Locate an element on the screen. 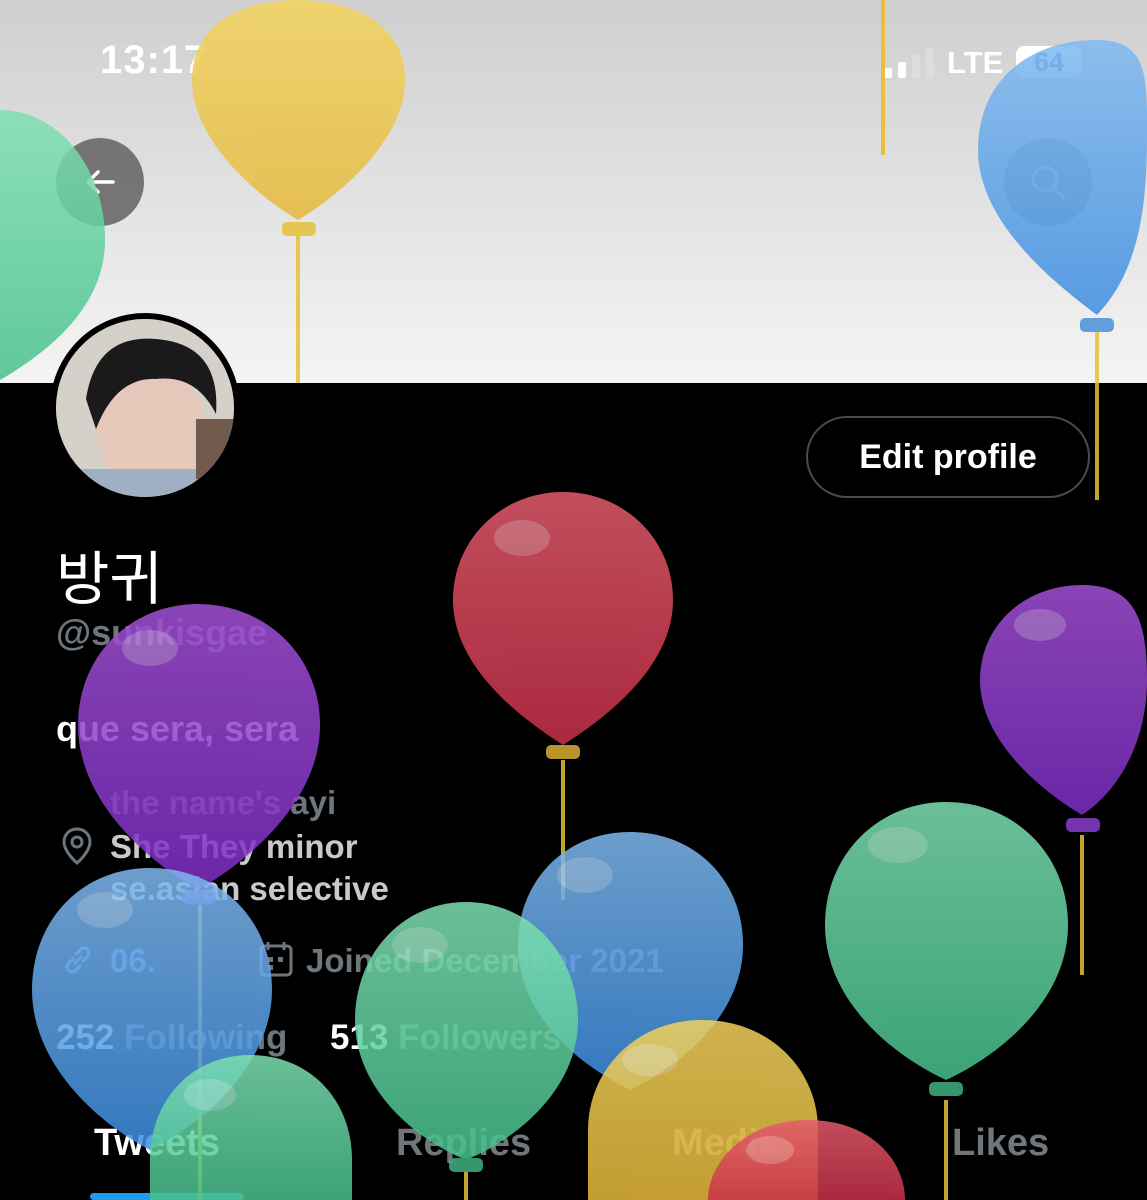  search-button is located at coordinates (1048, 182).